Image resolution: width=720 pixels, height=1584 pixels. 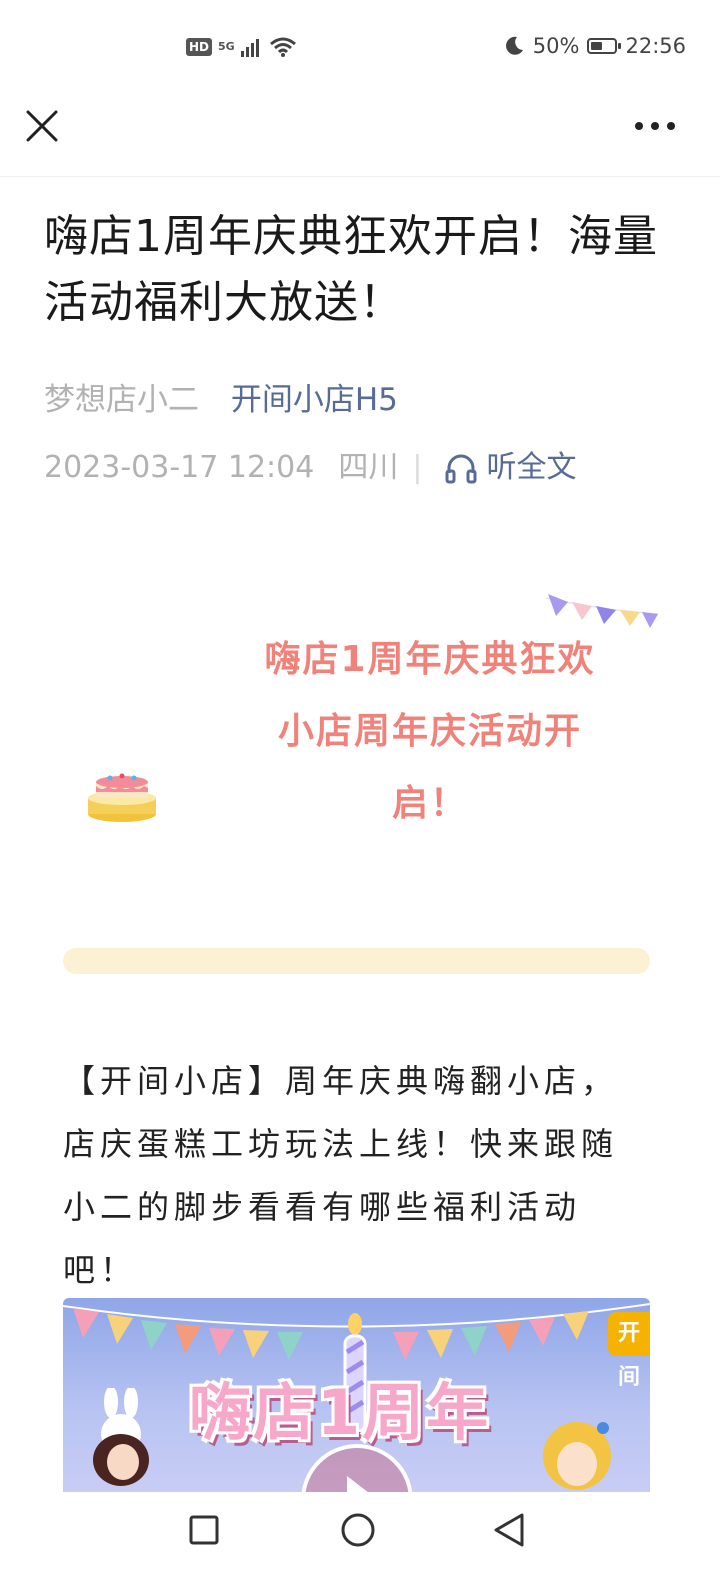 What do you see at coordinates (556, 46) in the screenshot?
I see `battery-percent: 50%` at bounding box center [556, 46].